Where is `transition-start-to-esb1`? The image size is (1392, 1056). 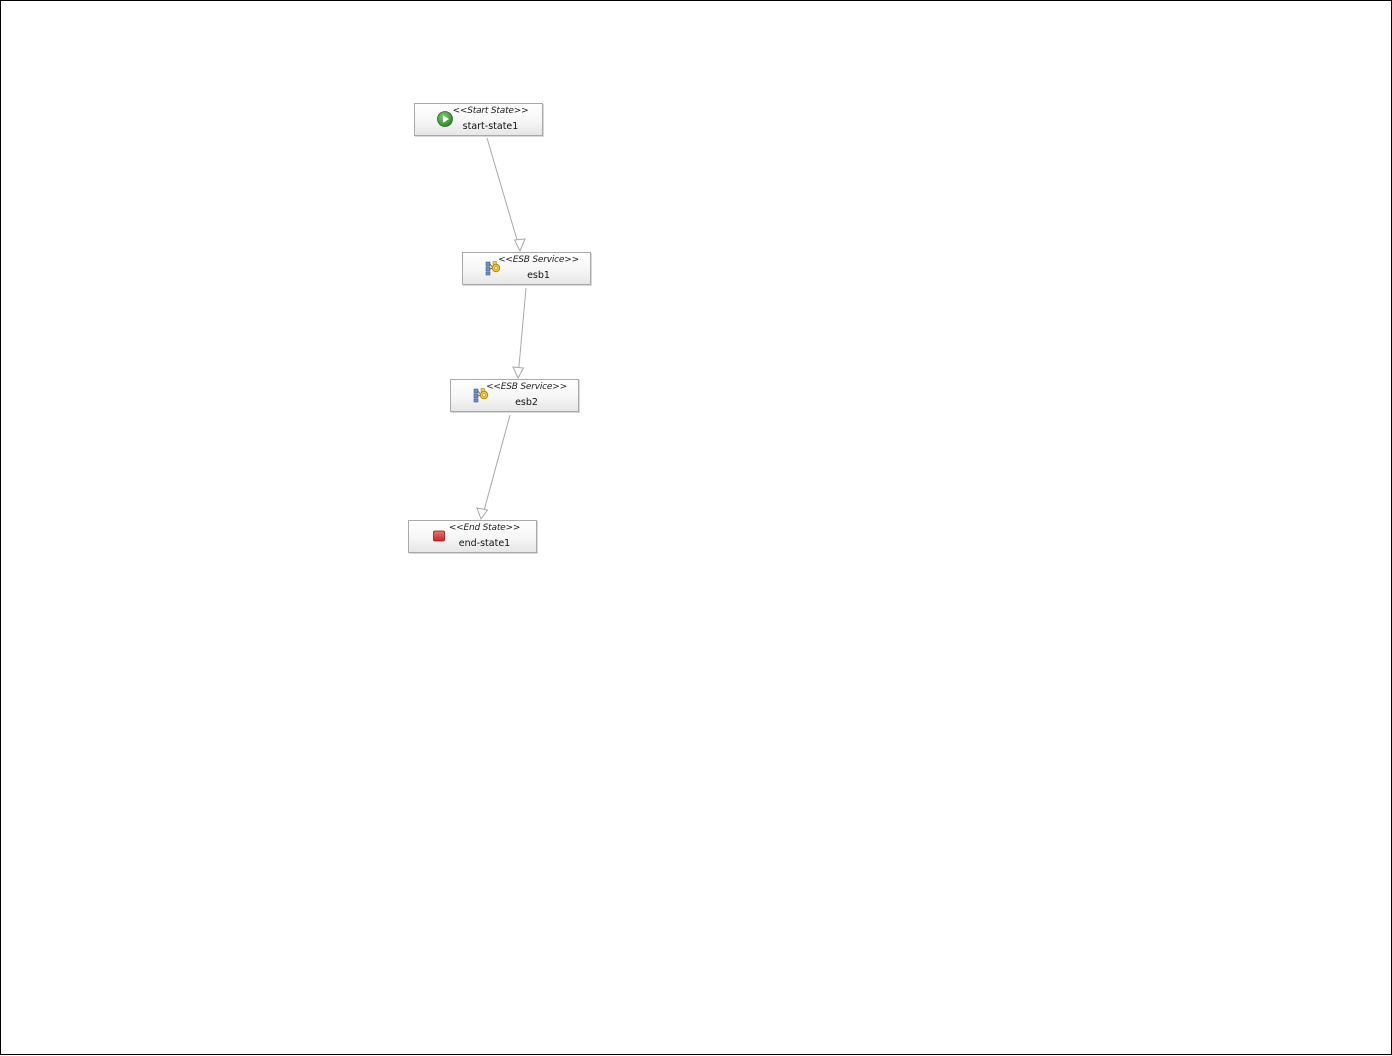
transition-start-to-esb1 is located at coordinates (503, 194).